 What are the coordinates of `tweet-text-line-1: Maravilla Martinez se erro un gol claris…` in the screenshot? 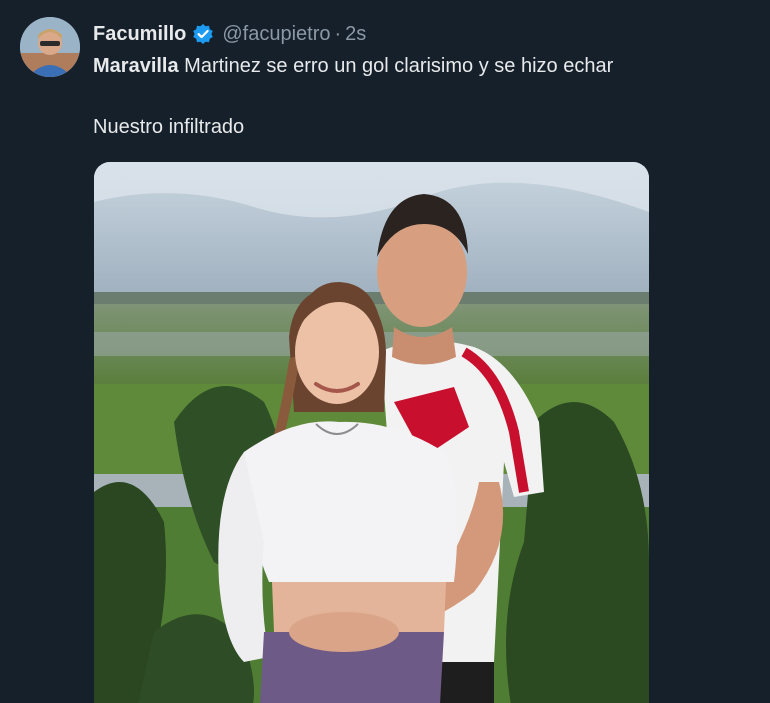 It's located at (353, 66).